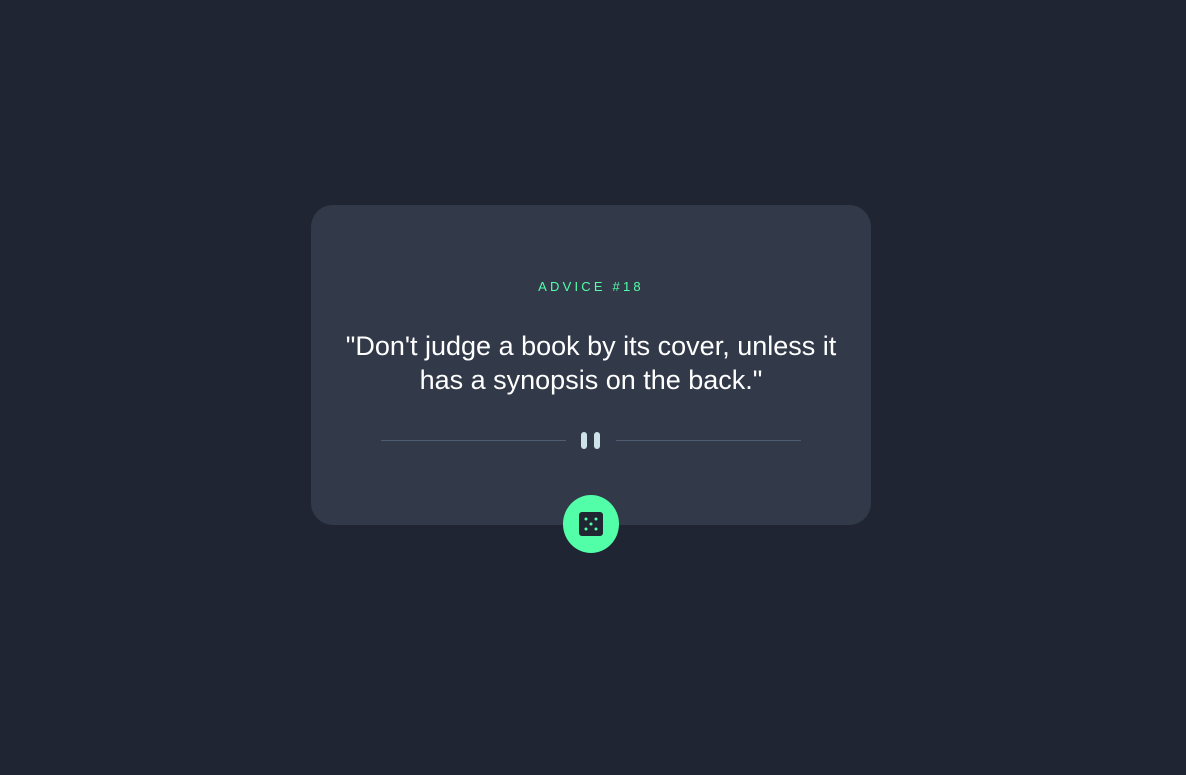 The width and height of the screenshot is (1186, 775). I want to click on divider-line-right, so click(708, 440).